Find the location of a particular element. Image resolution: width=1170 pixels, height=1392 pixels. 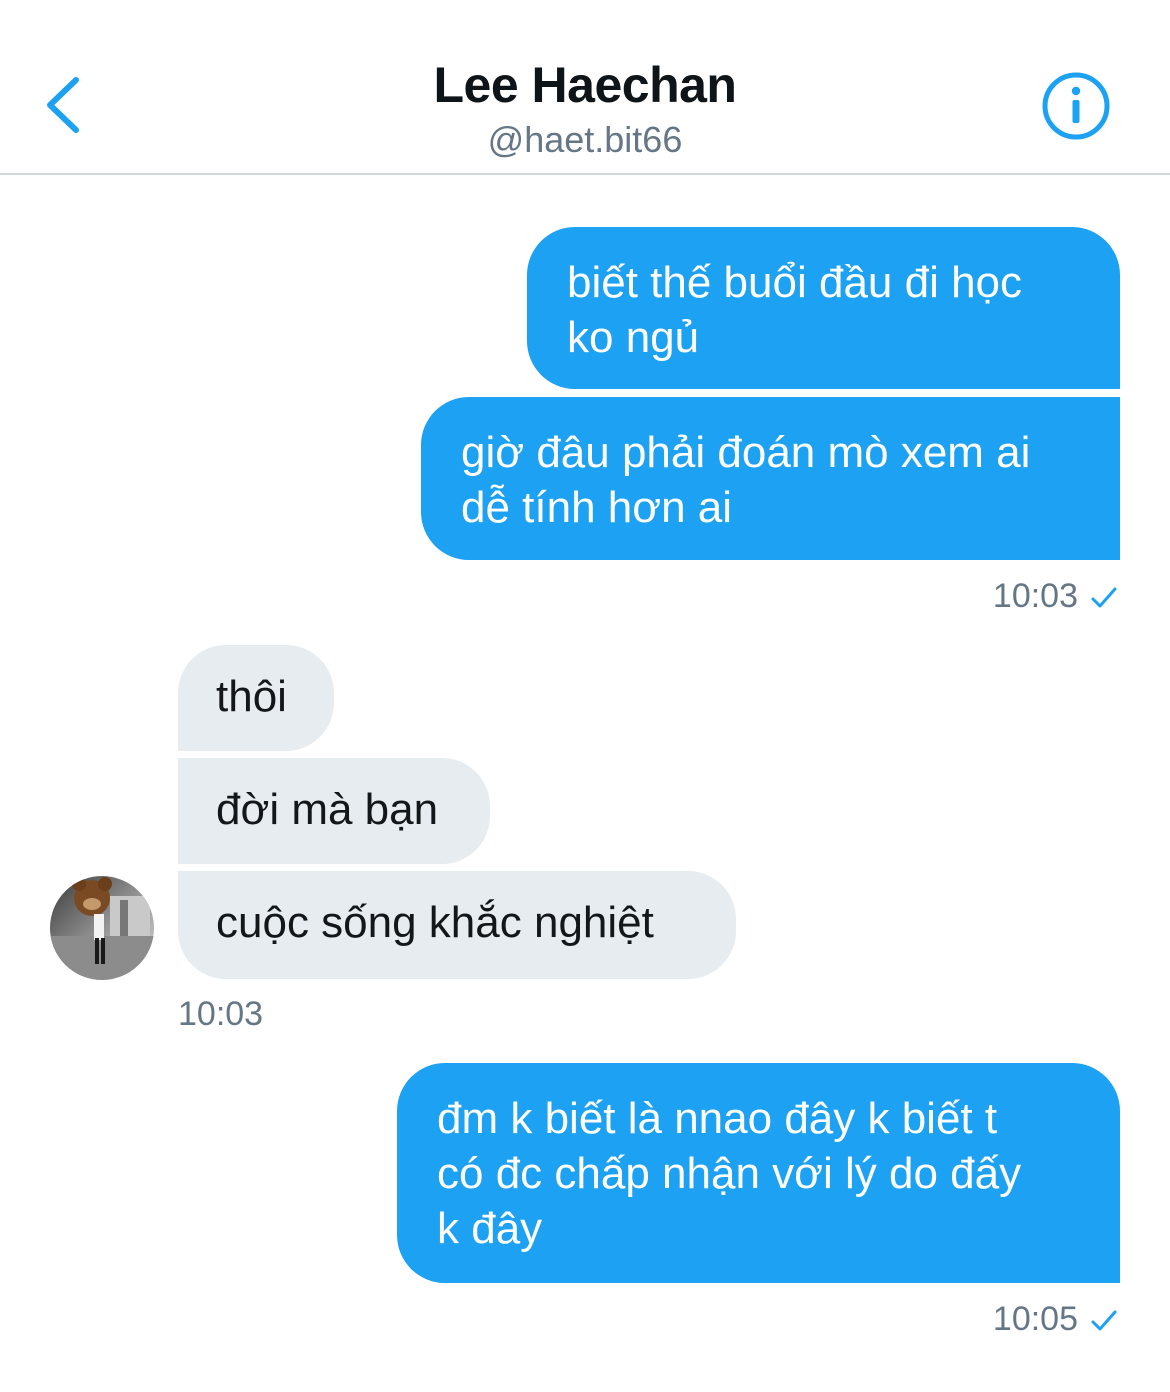

timestamp-text: 10:05 is located at coordinates (1035, 1319).